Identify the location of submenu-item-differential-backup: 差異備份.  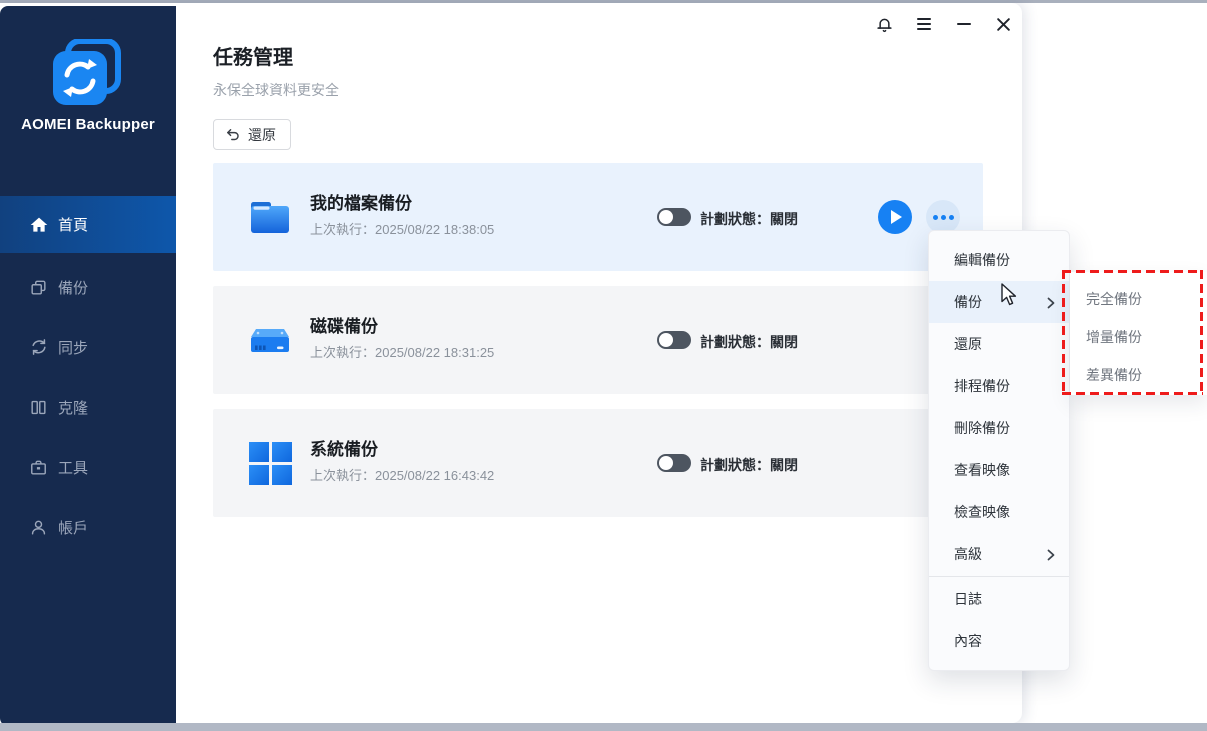
(1138, 375).